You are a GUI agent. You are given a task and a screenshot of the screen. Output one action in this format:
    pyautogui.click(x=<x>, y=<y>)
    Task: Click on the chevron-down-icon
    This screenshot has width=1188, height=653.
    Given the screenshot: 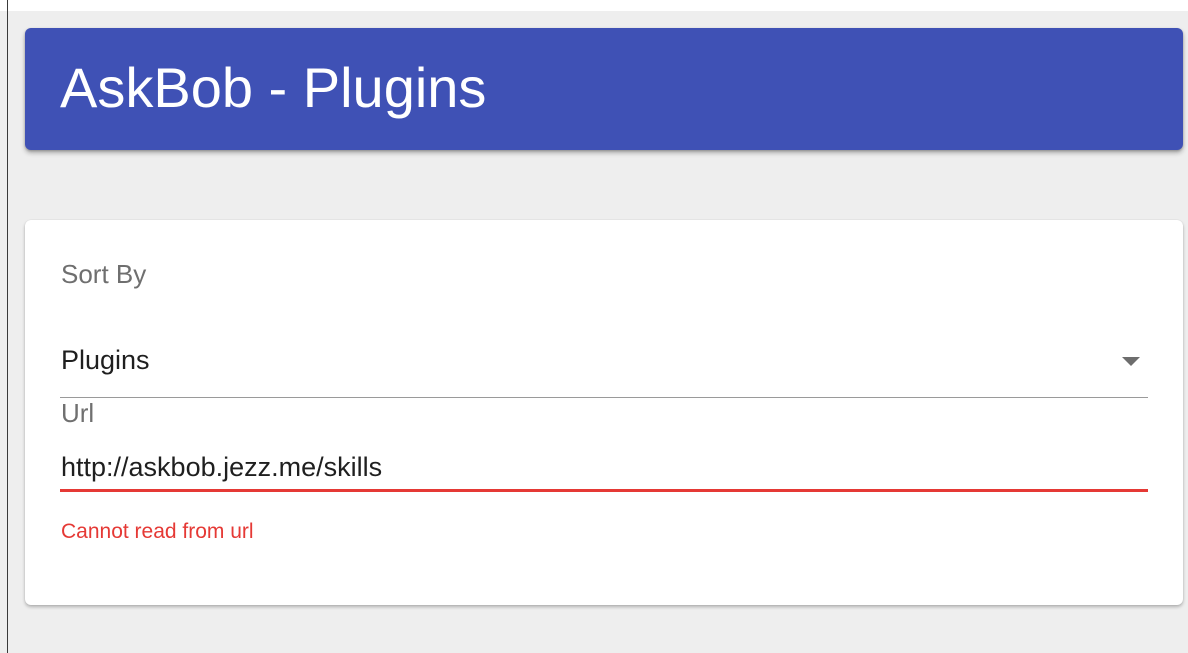 What is the action you would take?
    pyautogui.click(x=1131, y=361)
    